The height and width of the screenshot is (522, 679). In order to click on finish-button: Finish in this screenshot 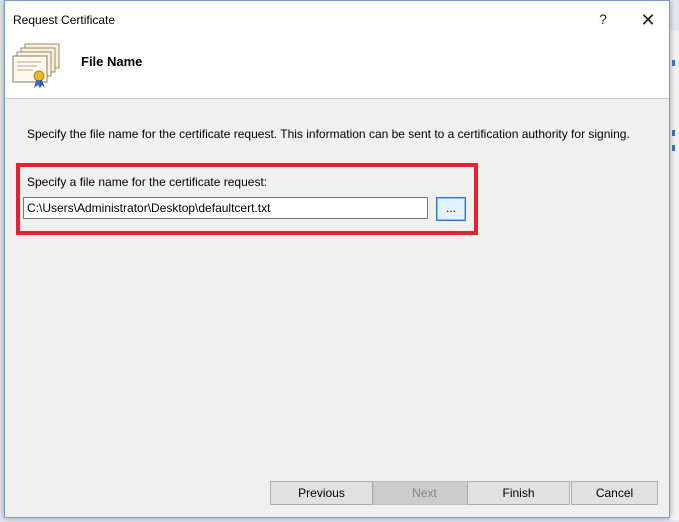, I will do `click(518, 493)`.